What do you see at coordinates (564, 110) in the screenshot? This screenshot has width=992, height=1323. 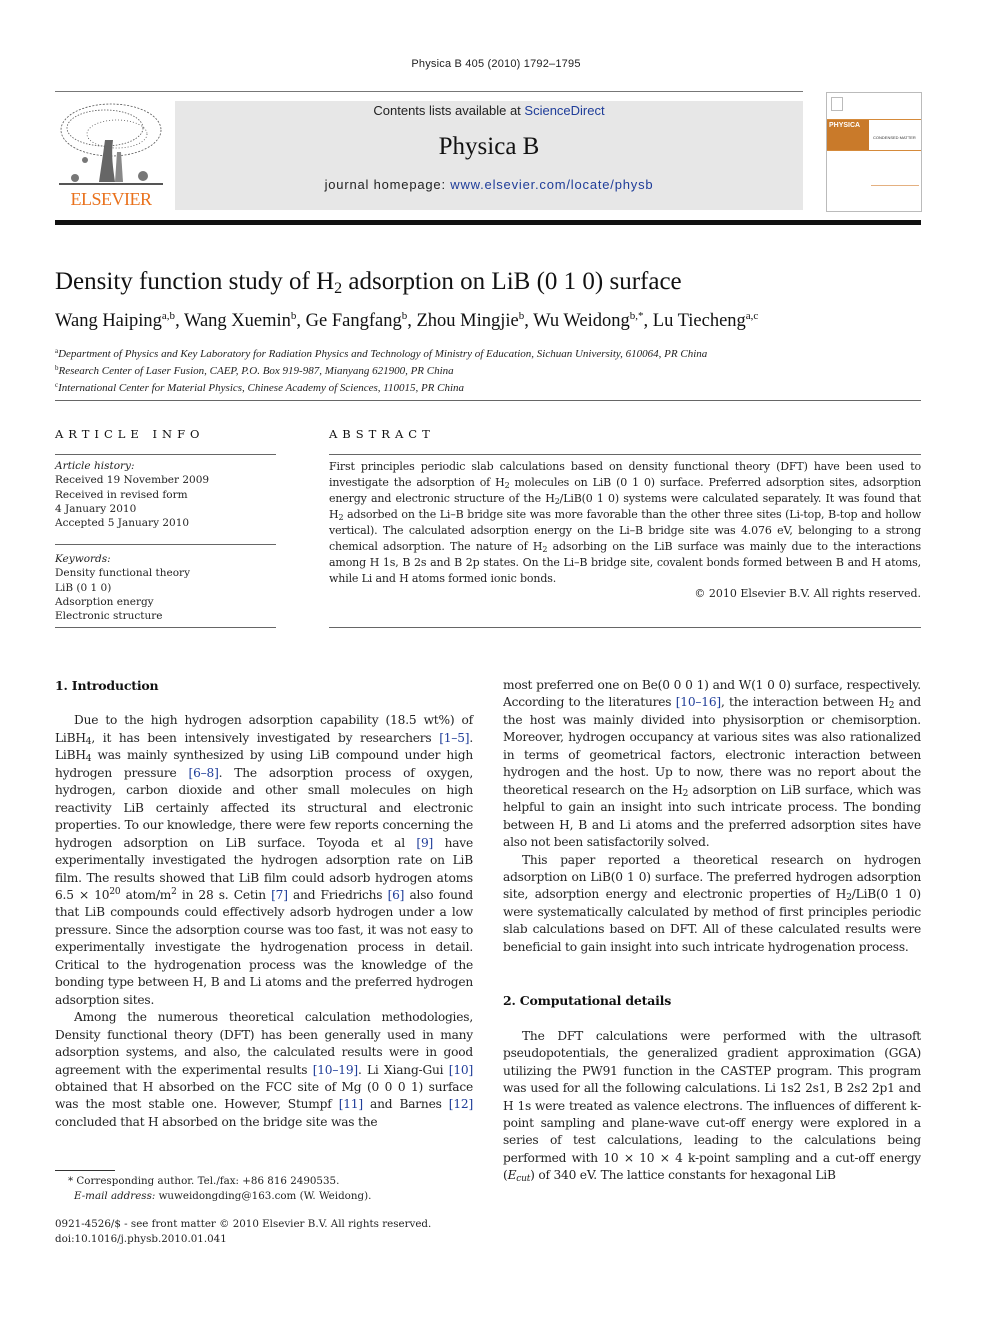 I see `sciencedirect-link: ScienceDirect` at bounding box center [564, 110].